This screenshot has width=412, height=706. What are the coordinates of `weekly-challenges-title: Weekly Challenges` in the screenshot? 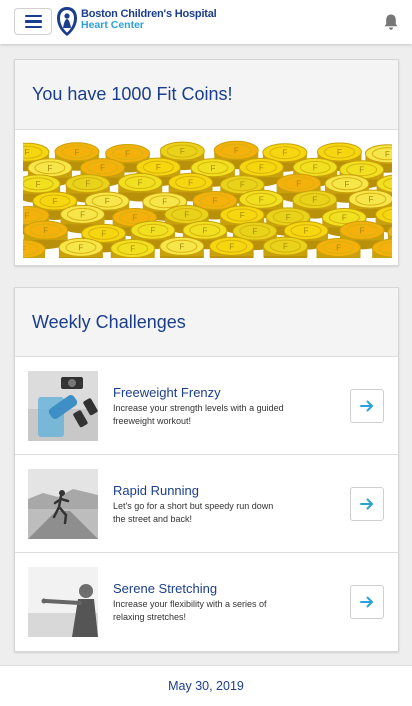 It's located at (109, 321).